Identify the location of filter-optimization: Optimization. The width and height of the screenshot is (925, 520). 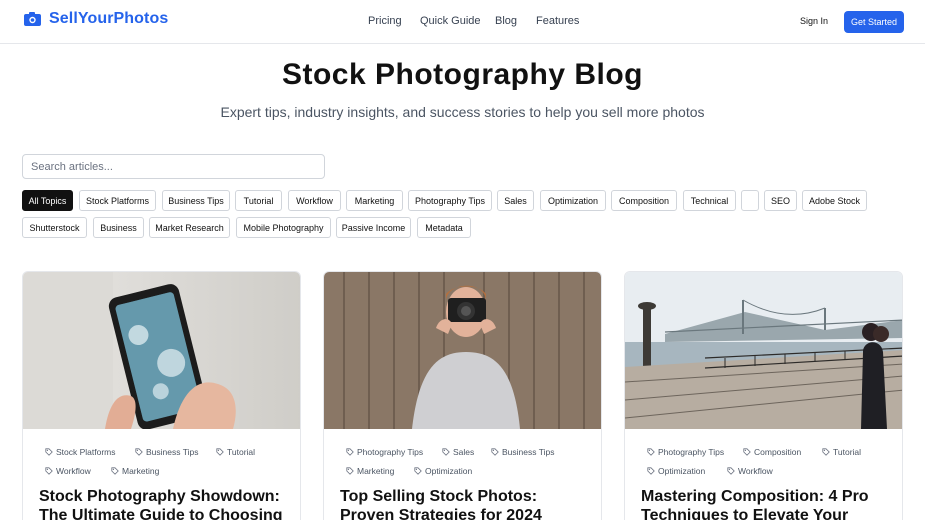
(573, 200).